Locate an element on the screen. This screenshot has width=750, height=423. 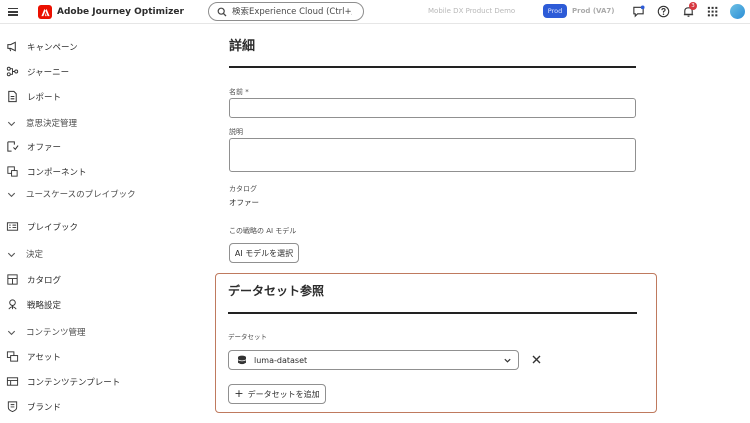
sidebar-item-strategy-setup: 戦略設定 is located at coordinates (33, 304).